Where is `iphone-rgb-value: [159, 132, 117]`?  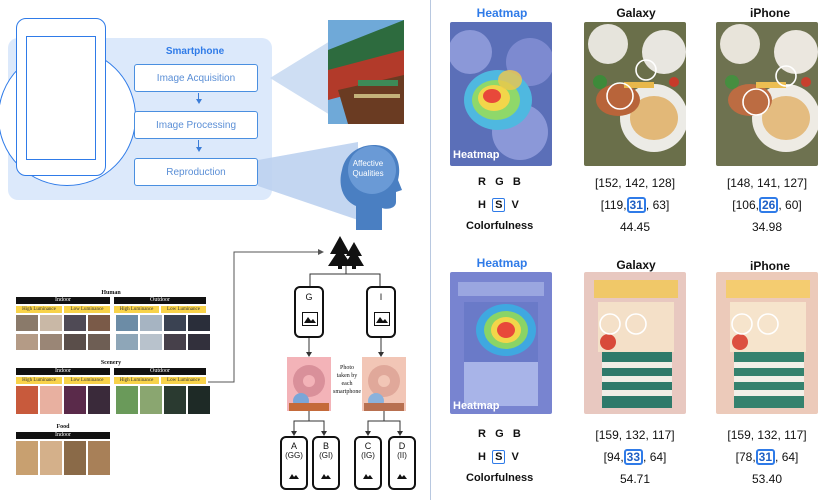
iphone-rgb-value: [159, 132, 117] is located at coordinates (767, 435).